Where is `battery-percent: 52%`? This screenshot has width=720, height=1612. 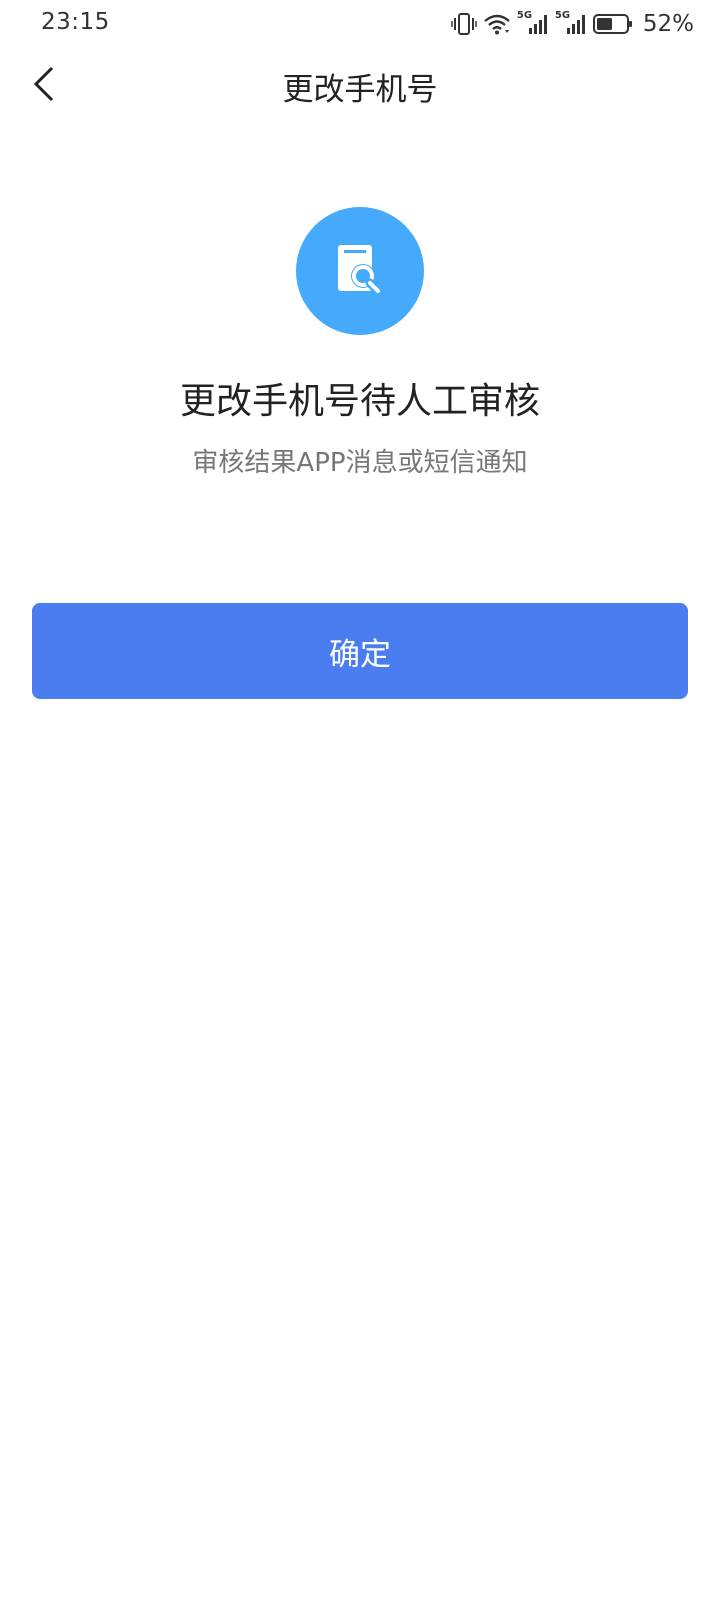
battery-percent: 52% is located at coordinates (668, 24).